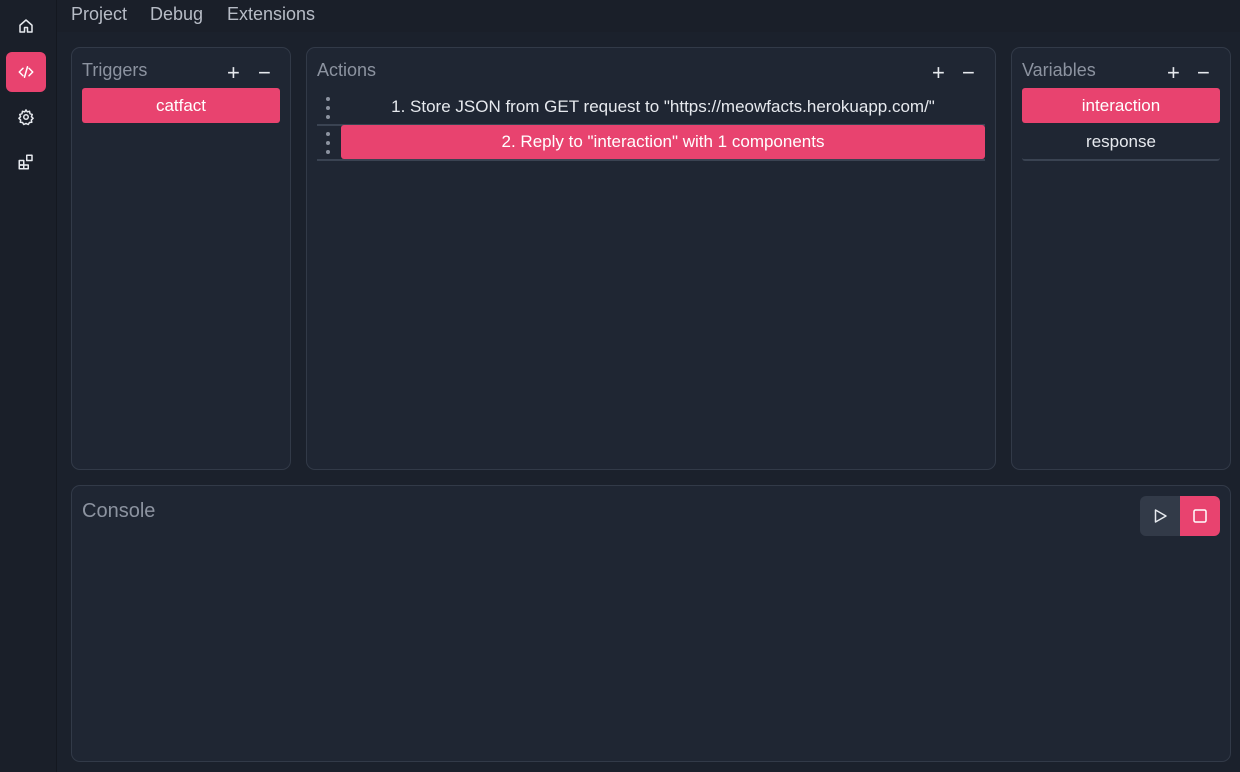 The height and width of the screenshot is (772, 1240). I want to click on variable-item-response: response, so click(1121, 143).